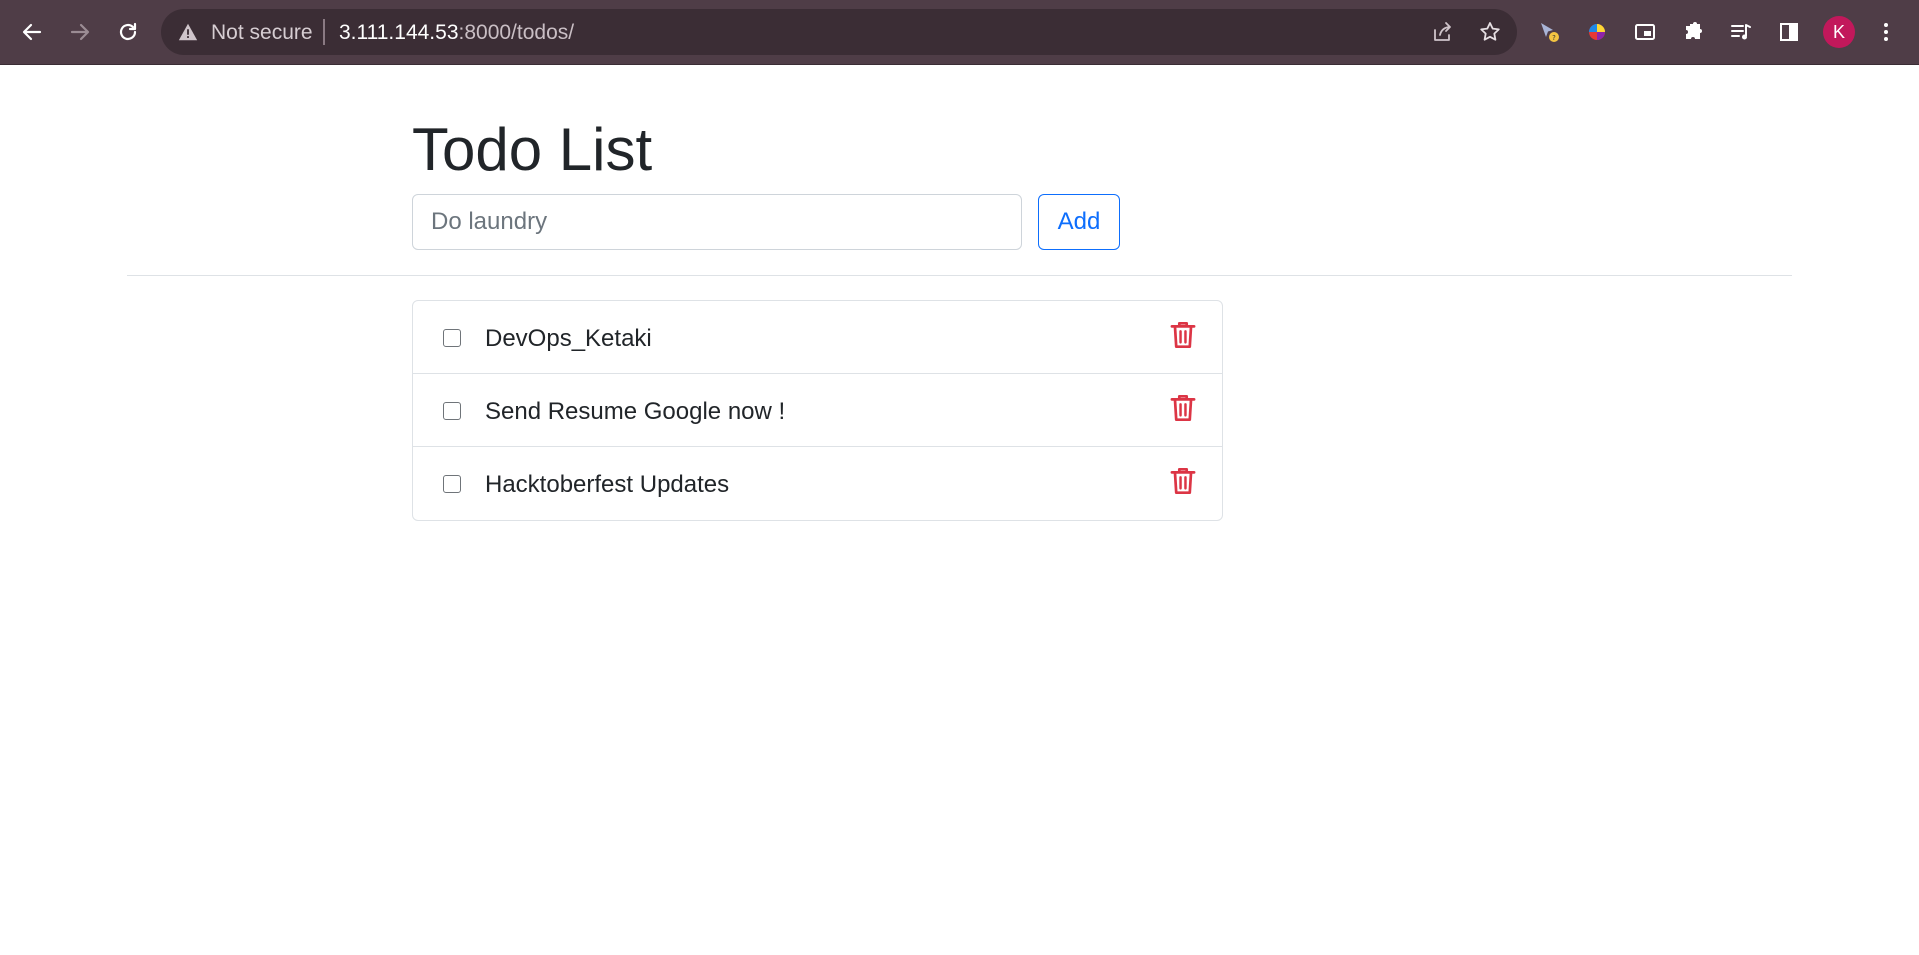 This screenshot has height=955, width=1919. Describe the element at coordinates (635, 411) in the screenshot. I see `todo-text: Send Resume Google now !` at that location.